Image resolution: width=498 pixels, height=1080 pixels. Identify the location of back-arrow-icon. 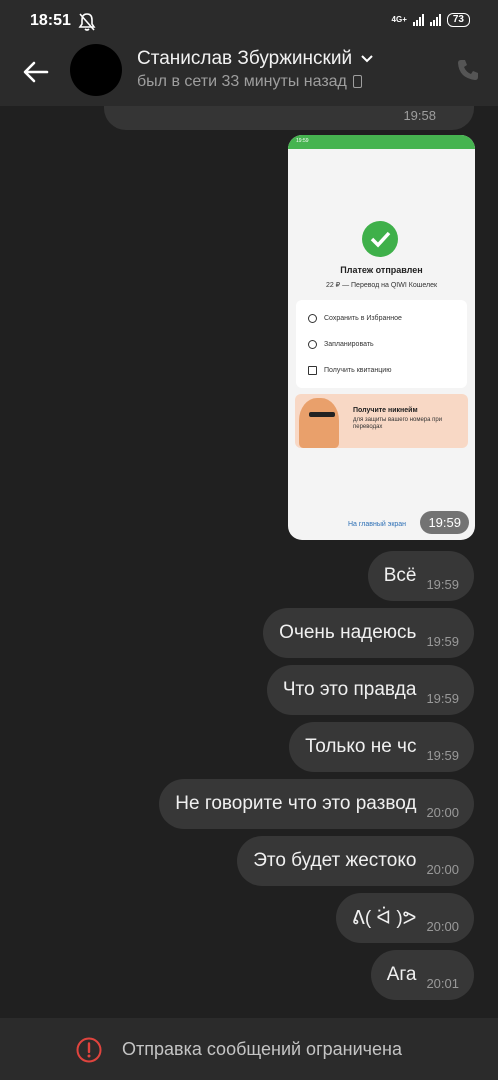
(36, 72).